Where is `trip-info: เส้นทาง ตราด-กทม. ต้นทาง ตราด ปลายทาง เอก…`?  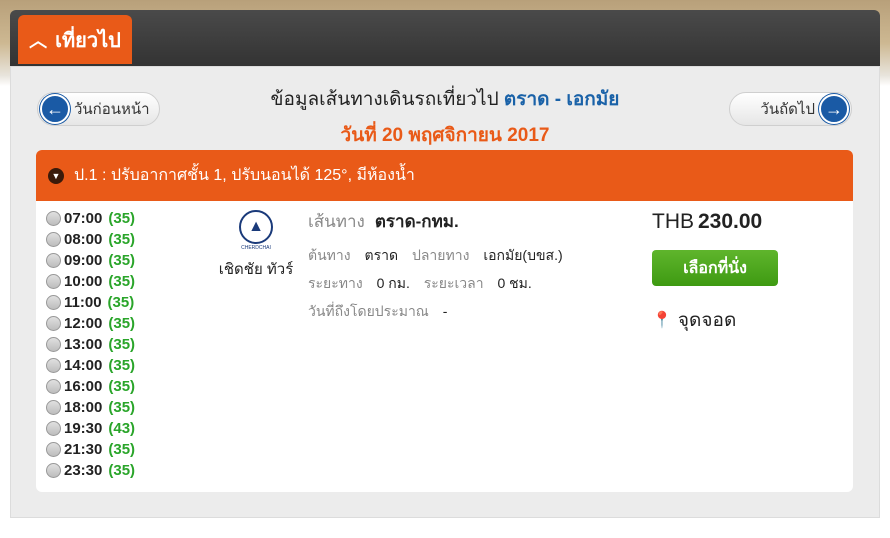 trip-info: เส้นทาง ตราด-กทม. ต้นทาง ตราด ปลายทาง เอก… is located at coordinates (435, 265).